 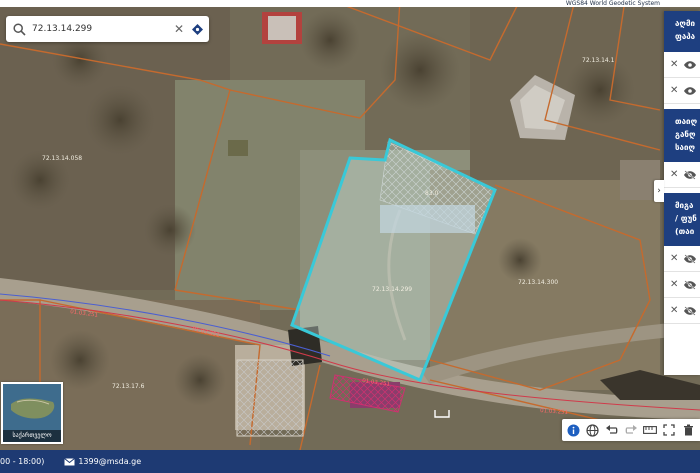 I want to click on minimap-image, so click(x=32, y=407).